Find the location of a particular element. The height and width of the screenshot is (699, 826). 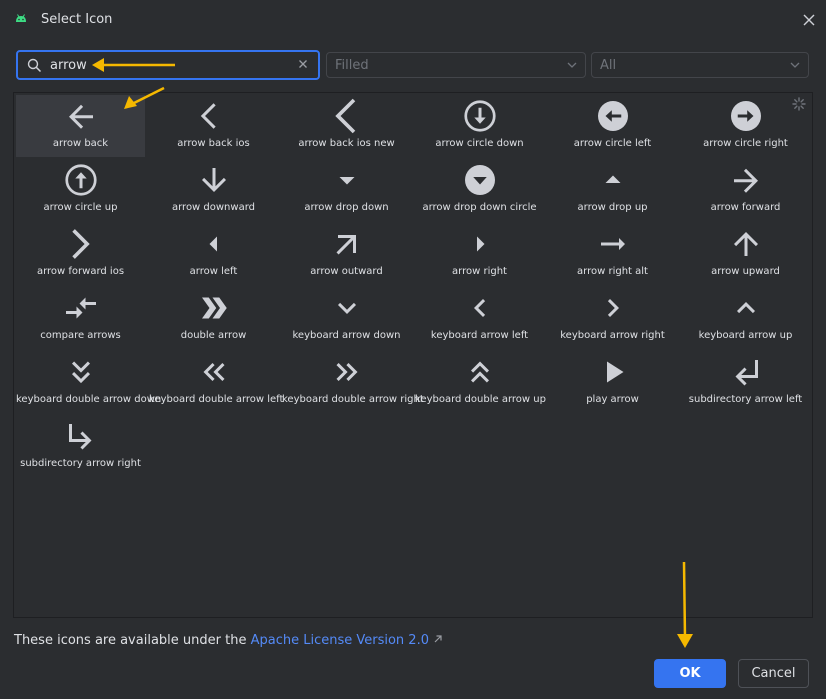

keyboard-arrow-right-icon is located at coordinates (613, 308).